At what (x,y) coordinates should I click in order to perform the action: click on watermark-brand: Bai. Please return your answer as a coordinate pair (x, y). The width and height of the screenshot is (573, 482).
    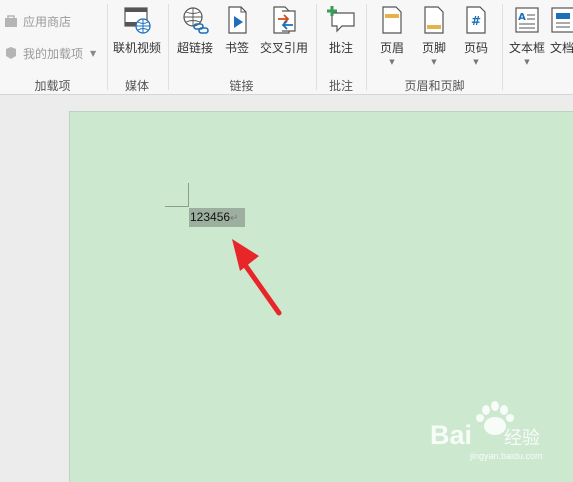
    Looking at the image, I should click on (451, 435).